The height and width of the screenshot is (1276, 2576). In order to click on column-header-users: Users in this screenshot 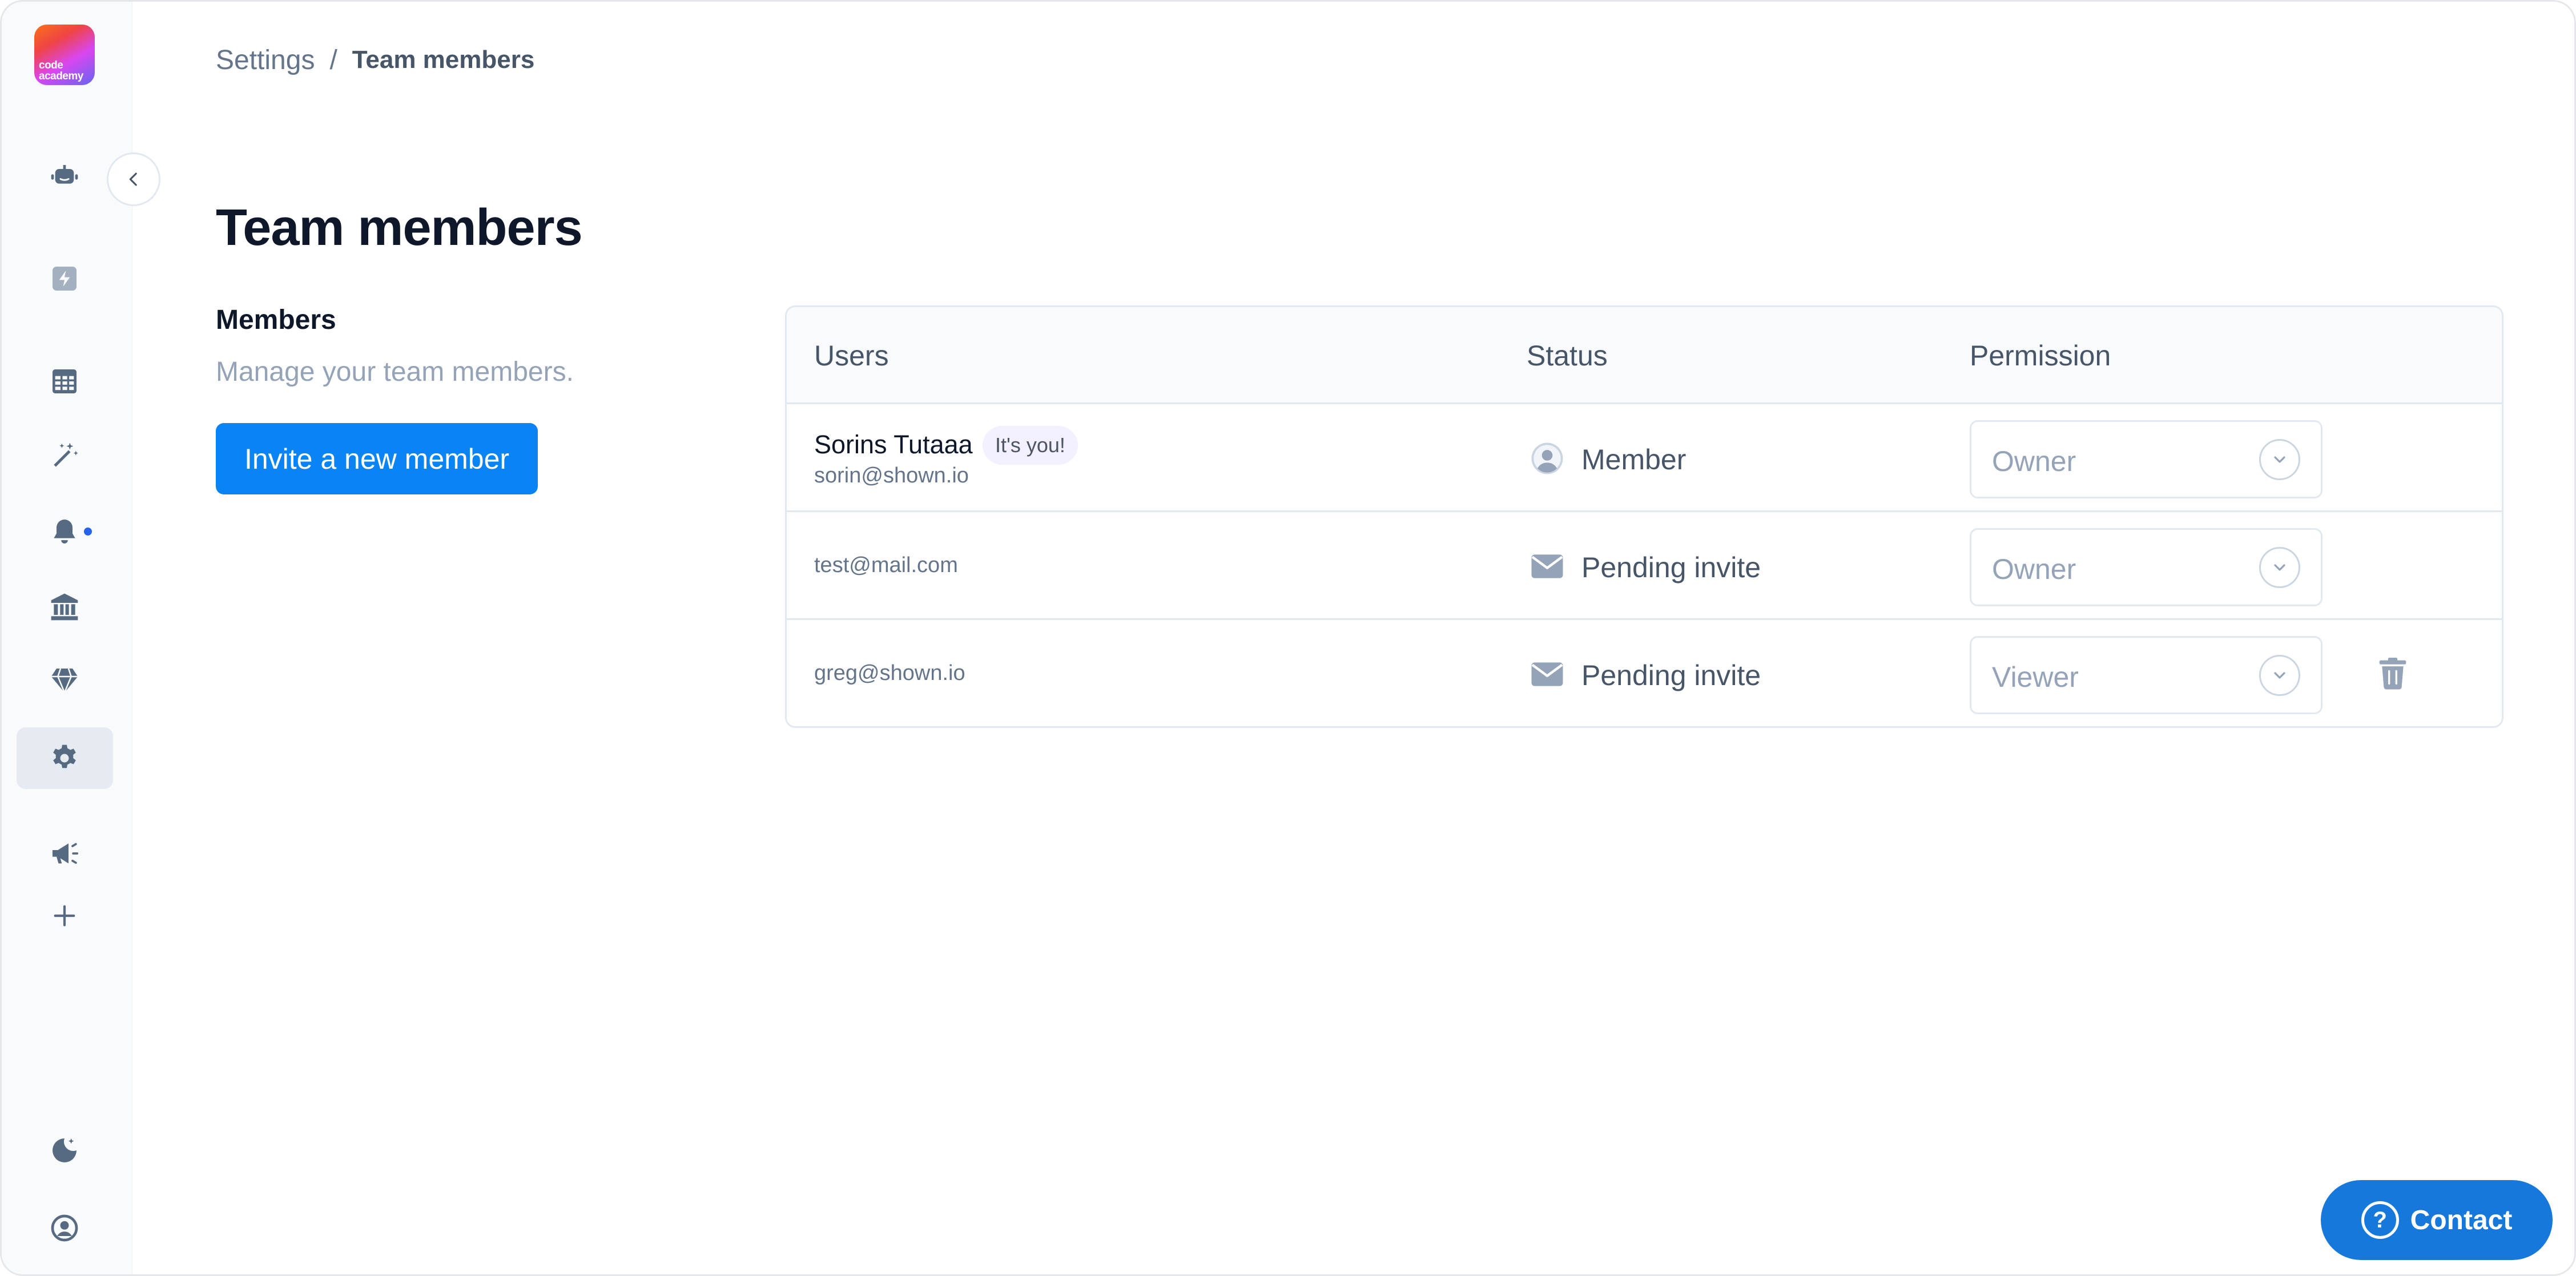, I will do `click(851, 356)`.